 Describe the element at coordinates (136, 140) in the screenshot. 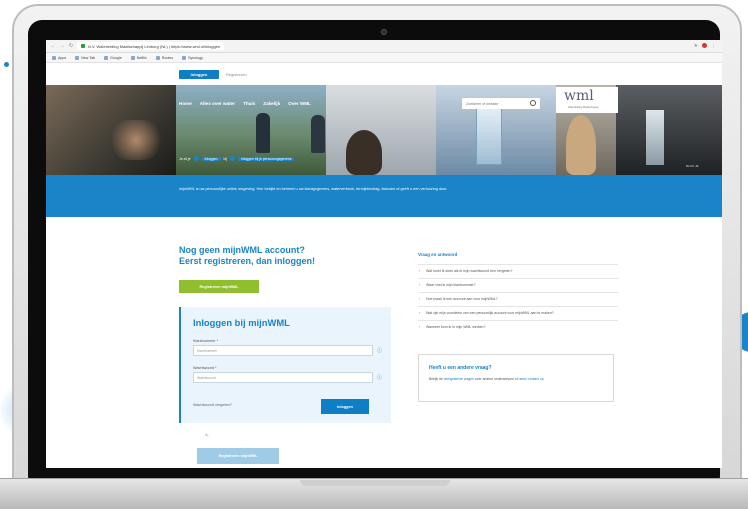

I see `hero-photo-glow` at that location.